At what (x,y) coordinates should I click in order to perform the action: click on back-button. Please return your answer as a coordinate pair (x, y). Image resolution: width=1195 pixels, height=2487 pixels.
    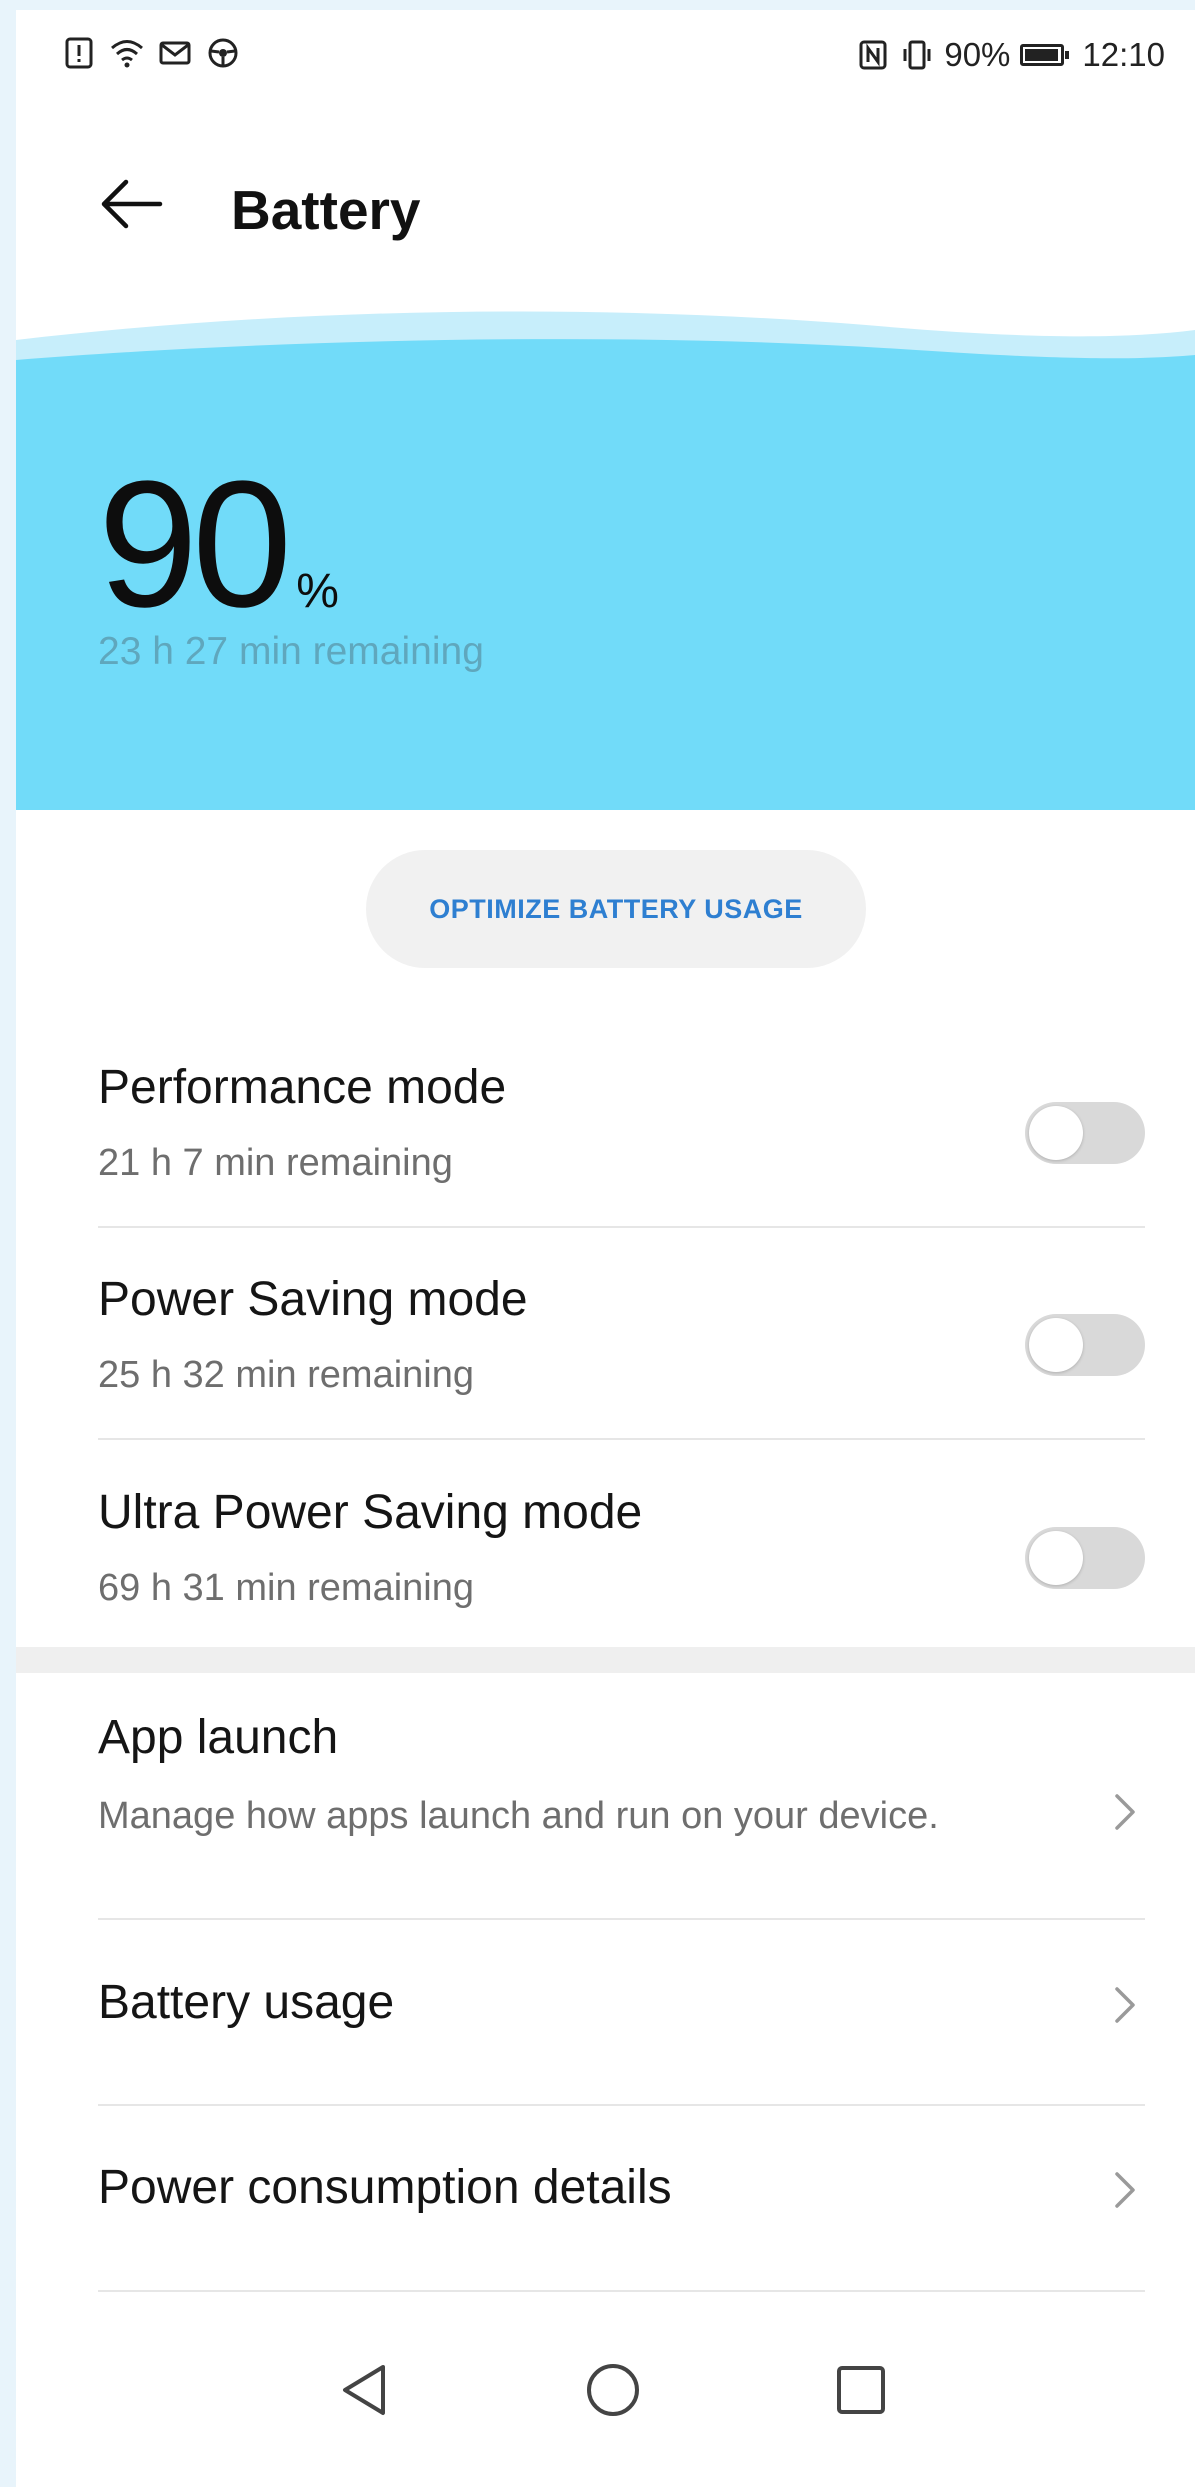
    Looking at the image, I should click on (131, 204).